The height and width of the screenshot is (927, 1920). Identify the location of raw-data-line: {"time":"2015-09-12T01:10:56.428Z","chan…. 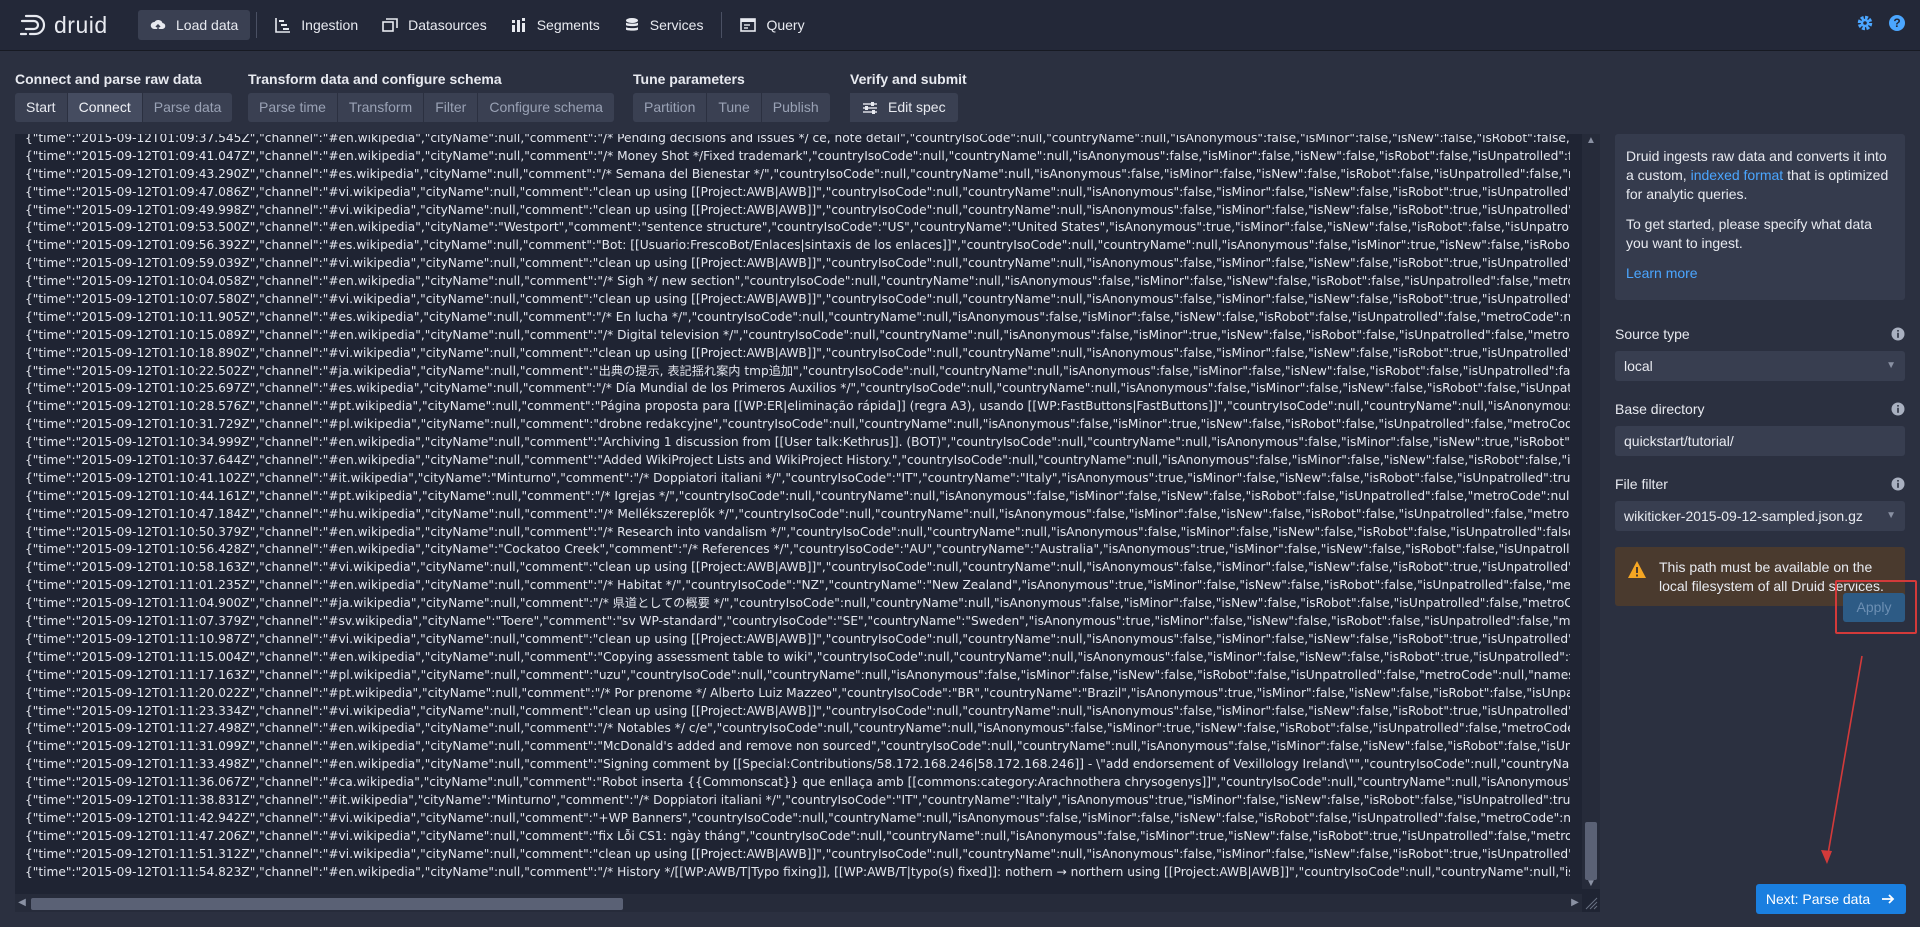
(797, 549).